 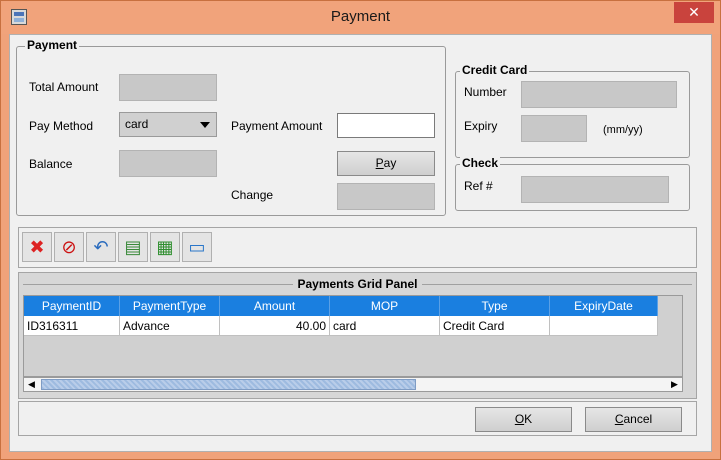 What do you see at coordinates (205, 125) in the screenshot?
I see `chevron-down-icon` at bounding box center [205, 125].